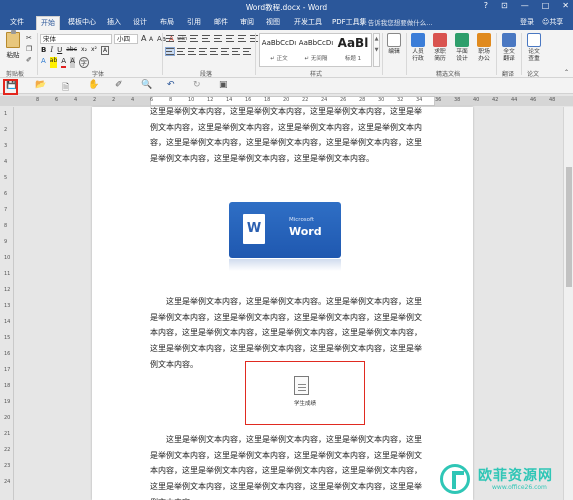 The image size is (573, 500). Describe the element at coordinates (43, 62) in the screenshot. I see `text-effects-button: A` at that location.